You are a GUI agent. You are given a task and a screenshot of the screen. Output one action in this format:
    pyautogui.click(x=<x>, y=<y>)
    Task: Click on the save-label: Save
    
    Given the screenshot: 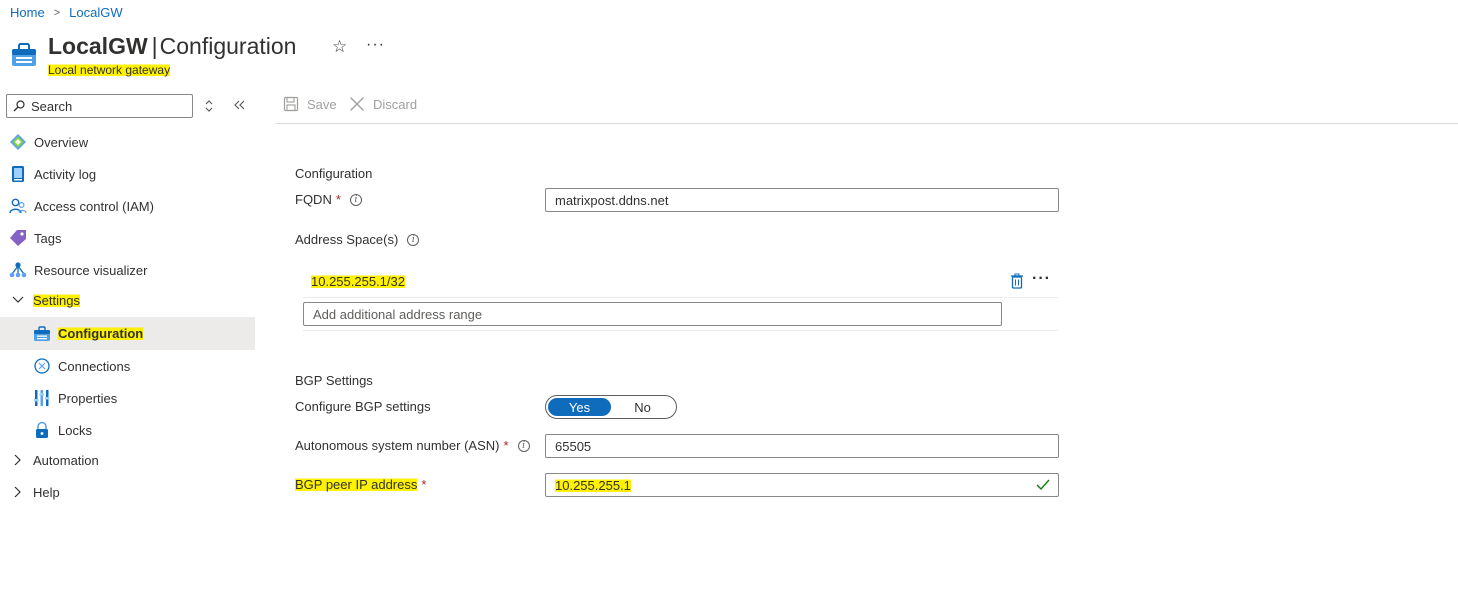 What is the action you would take?
    pyautogui.click(x=322, y=104)
    